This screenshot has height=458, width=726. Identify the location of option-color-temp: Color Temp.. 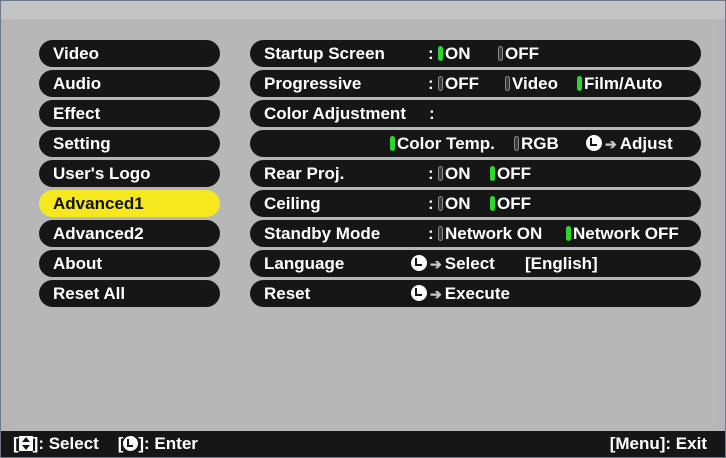
(442, 143).